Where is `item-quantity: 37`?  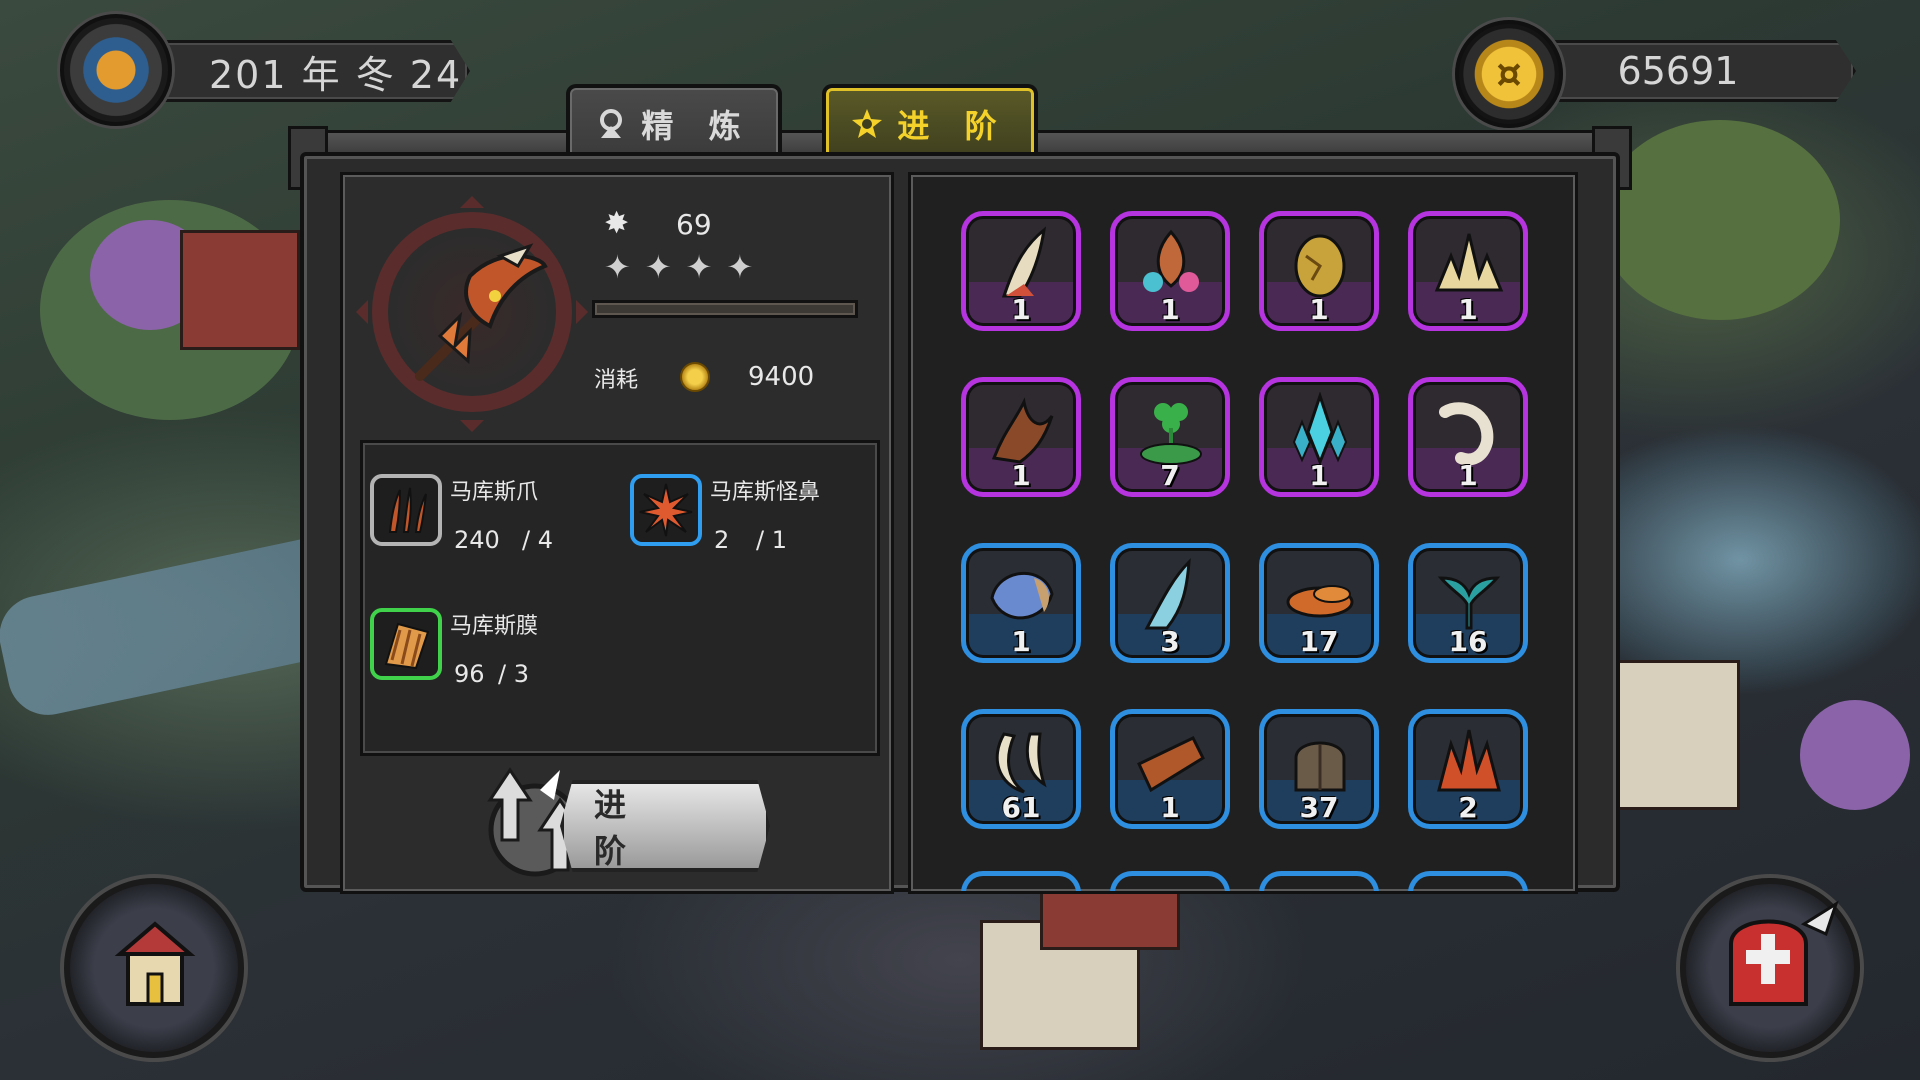
item-quantity: 37 is located at coordinates (1319, 807).